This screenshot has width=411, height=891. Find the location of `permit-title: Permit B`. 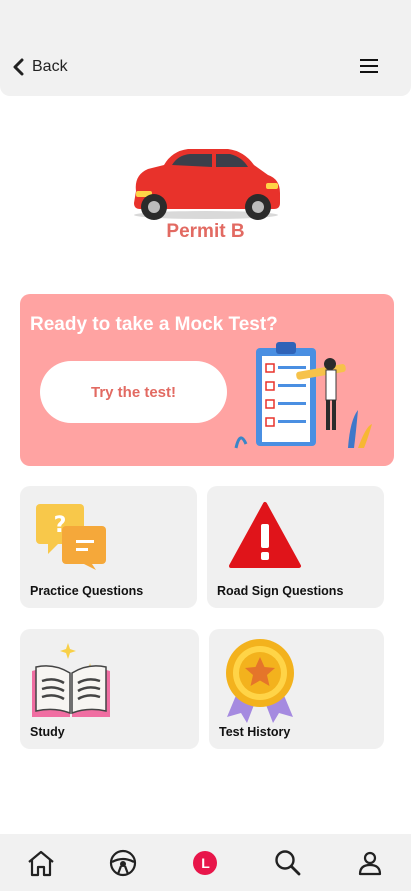

permit-title: Permit B is located at coordinates (205, 231).